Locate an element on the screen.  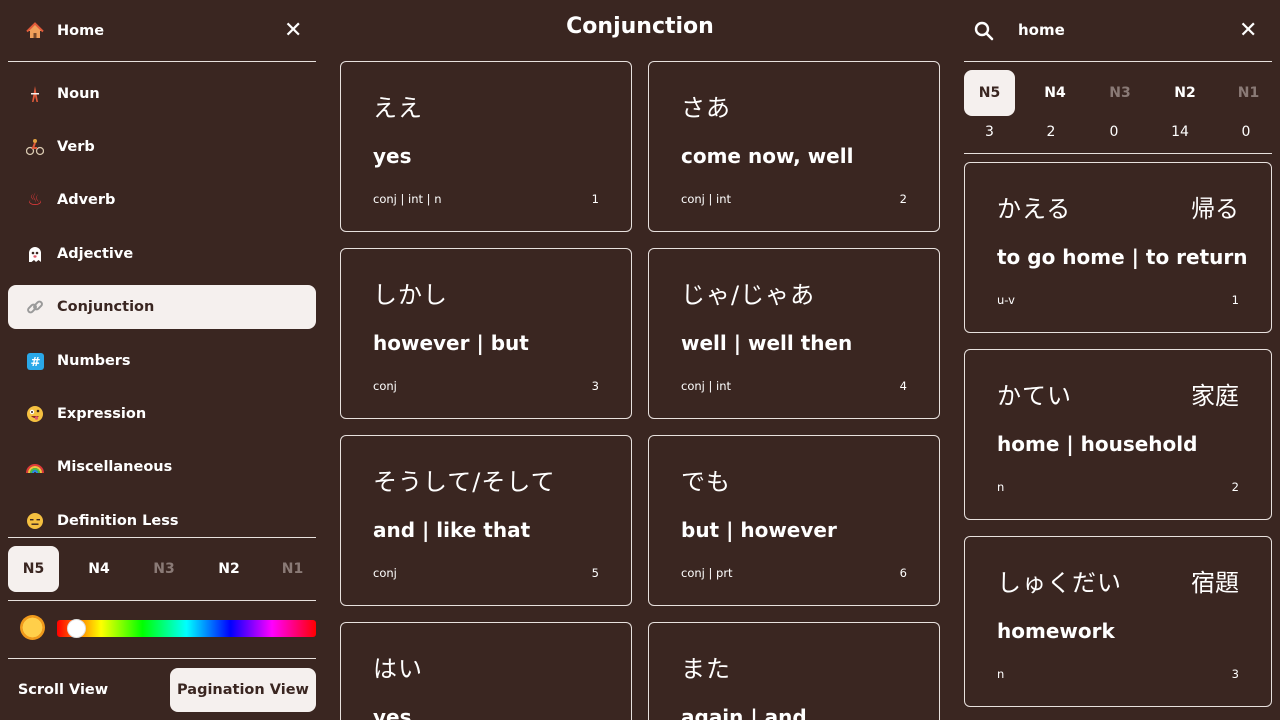
word-card: はい yes is located at coordinates (486, 671).